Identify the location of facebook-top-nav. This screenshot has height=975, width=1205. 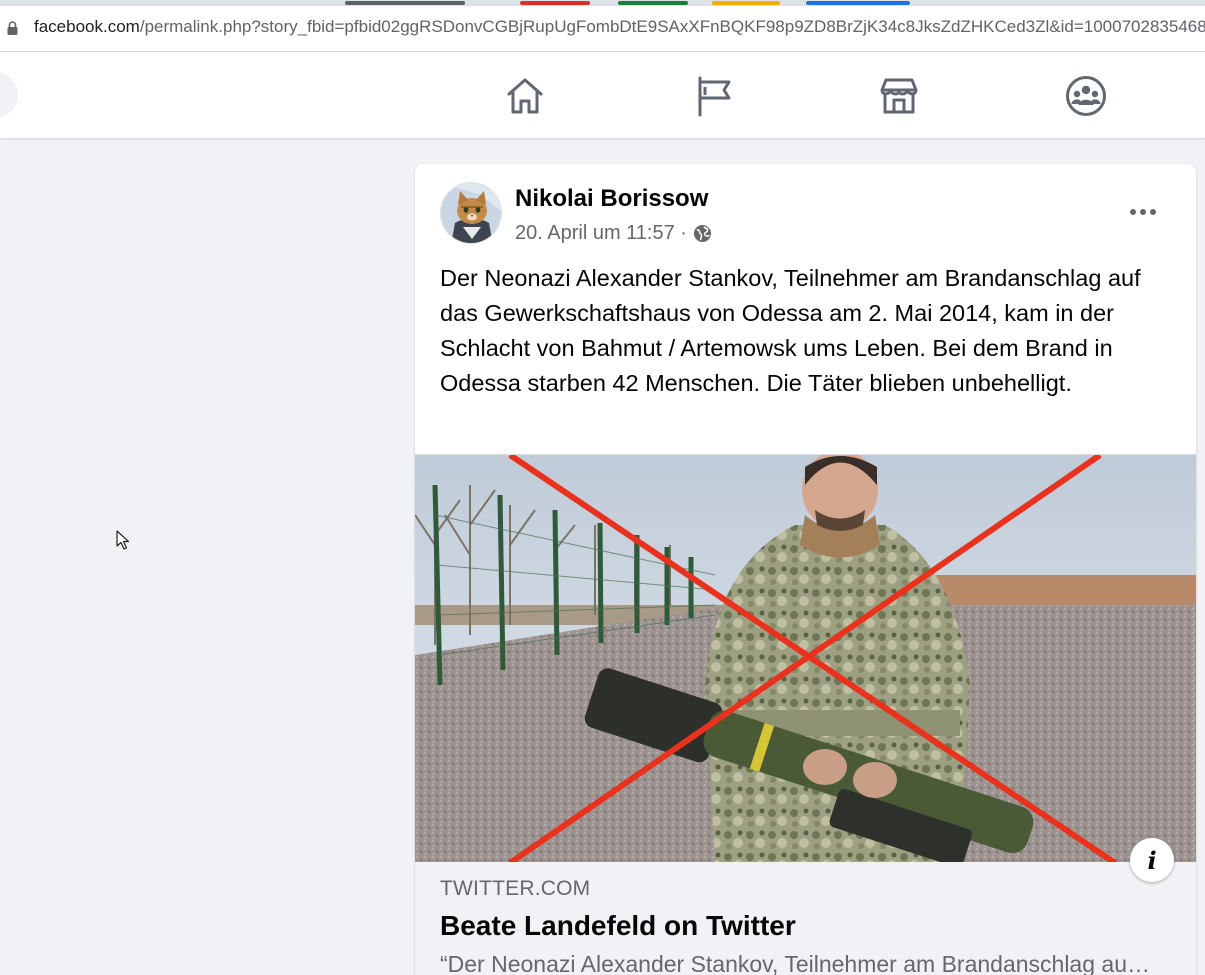
(602, 95).